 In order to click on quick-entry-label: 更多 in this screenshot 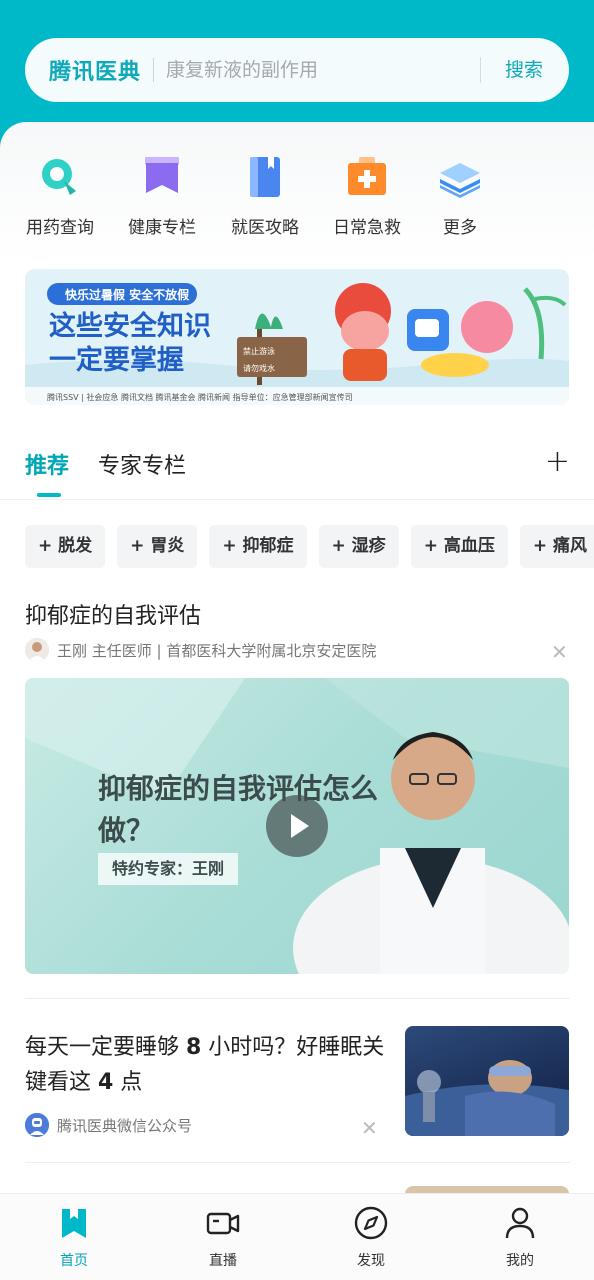, I will do `click(460, 228)`.